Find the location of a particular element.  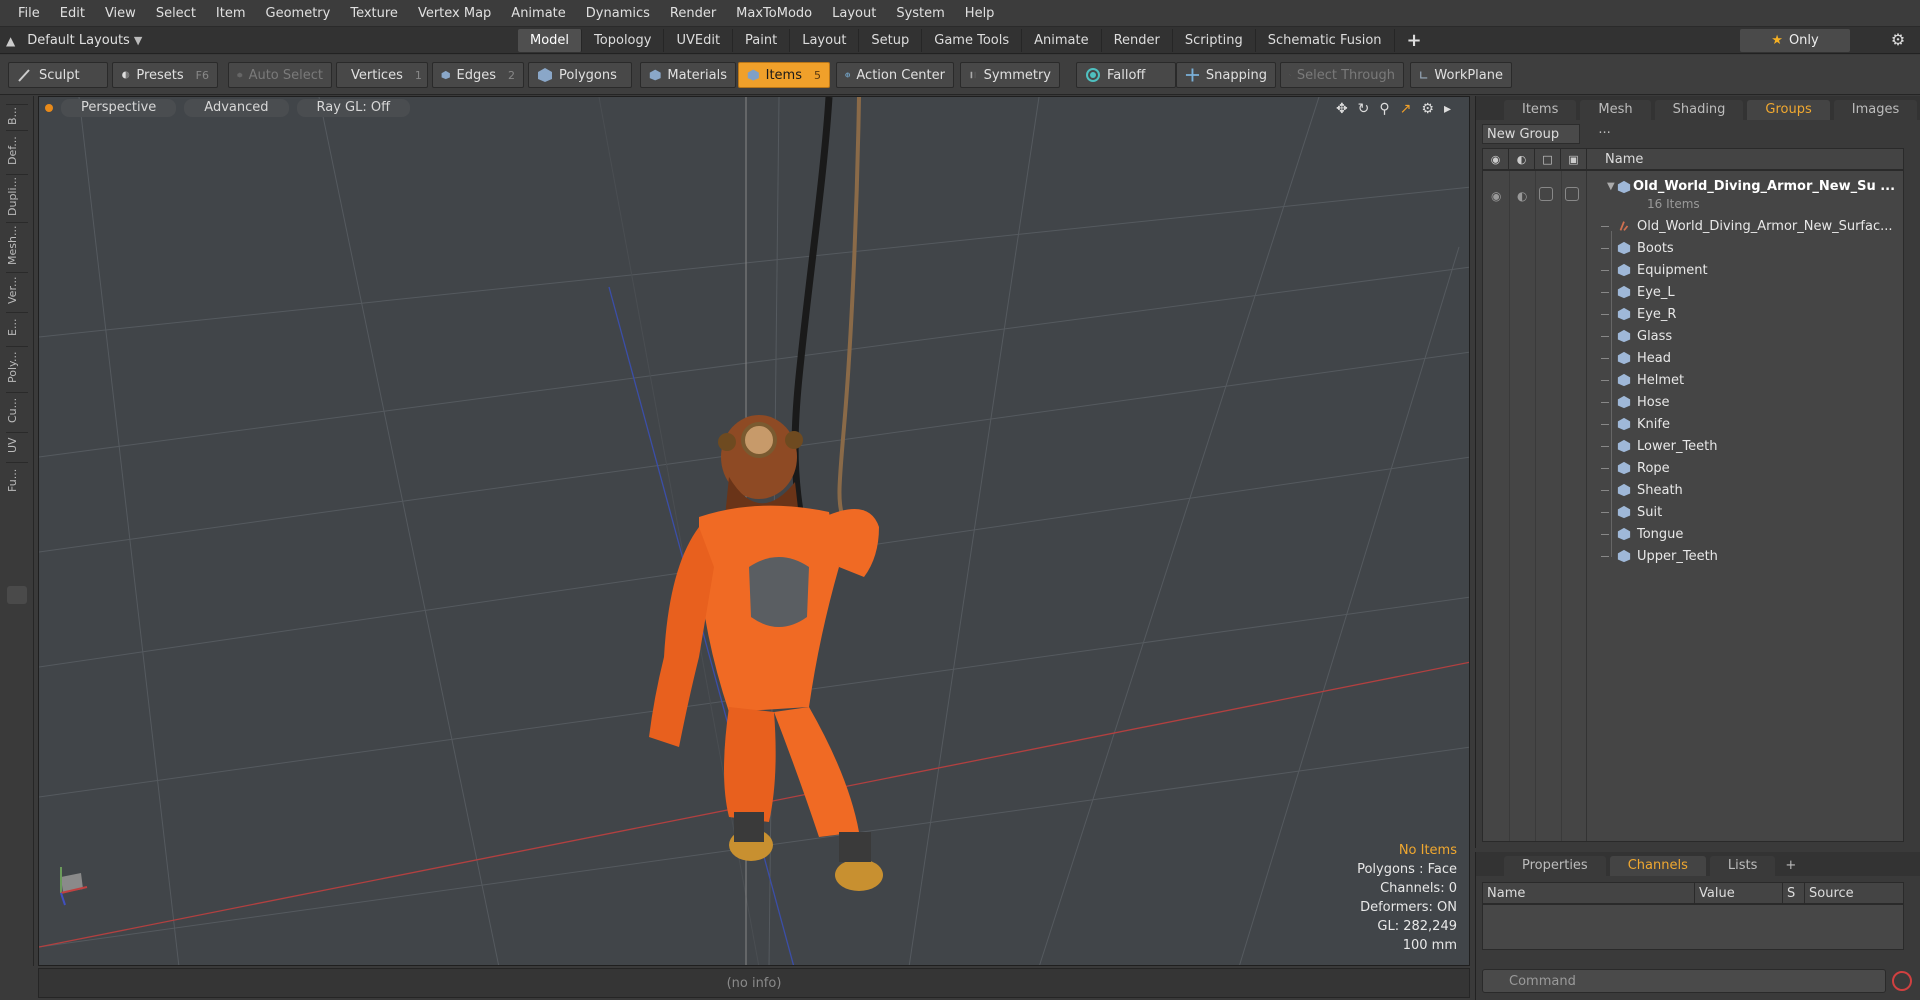

zoom-icon: ⚲ is located at coordinates (1384, 109).